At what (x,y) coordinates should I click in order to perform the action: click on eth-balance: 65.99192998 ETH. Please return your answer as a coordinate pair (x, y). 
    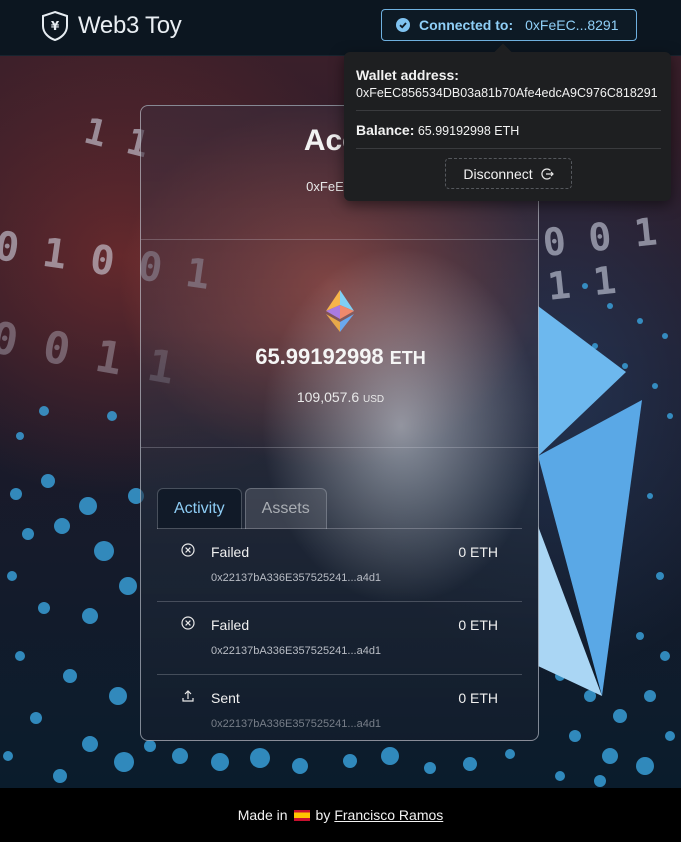
    Looking at the image, I should click on (339, 357).